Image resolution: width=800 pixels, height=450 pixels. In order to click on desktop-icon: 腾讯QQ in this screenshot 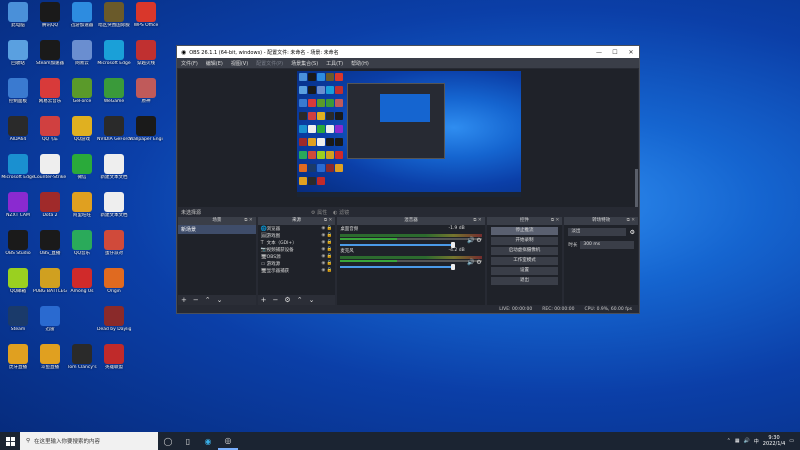, I will do `click(50, 15)`.